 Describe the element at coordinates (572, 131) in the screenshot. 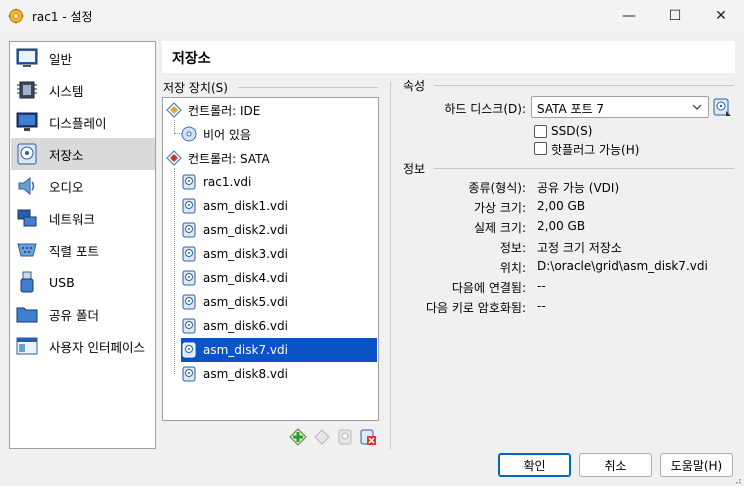

I see `ssd-checkbox-label: SSD(S)` at that location.